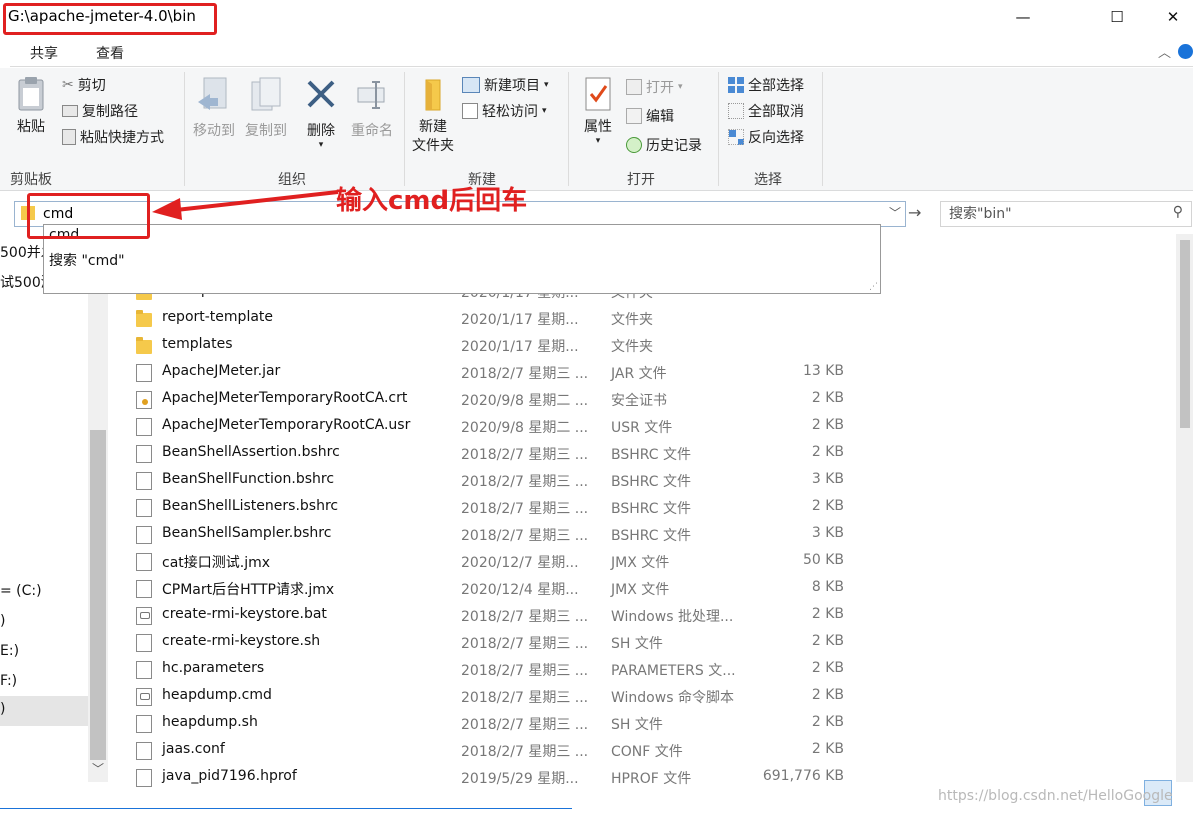  What do you see at coordinates (266, 108) in the screenshot?
I see `copy-to-button: 复制到` at bounding box center [266, 108].